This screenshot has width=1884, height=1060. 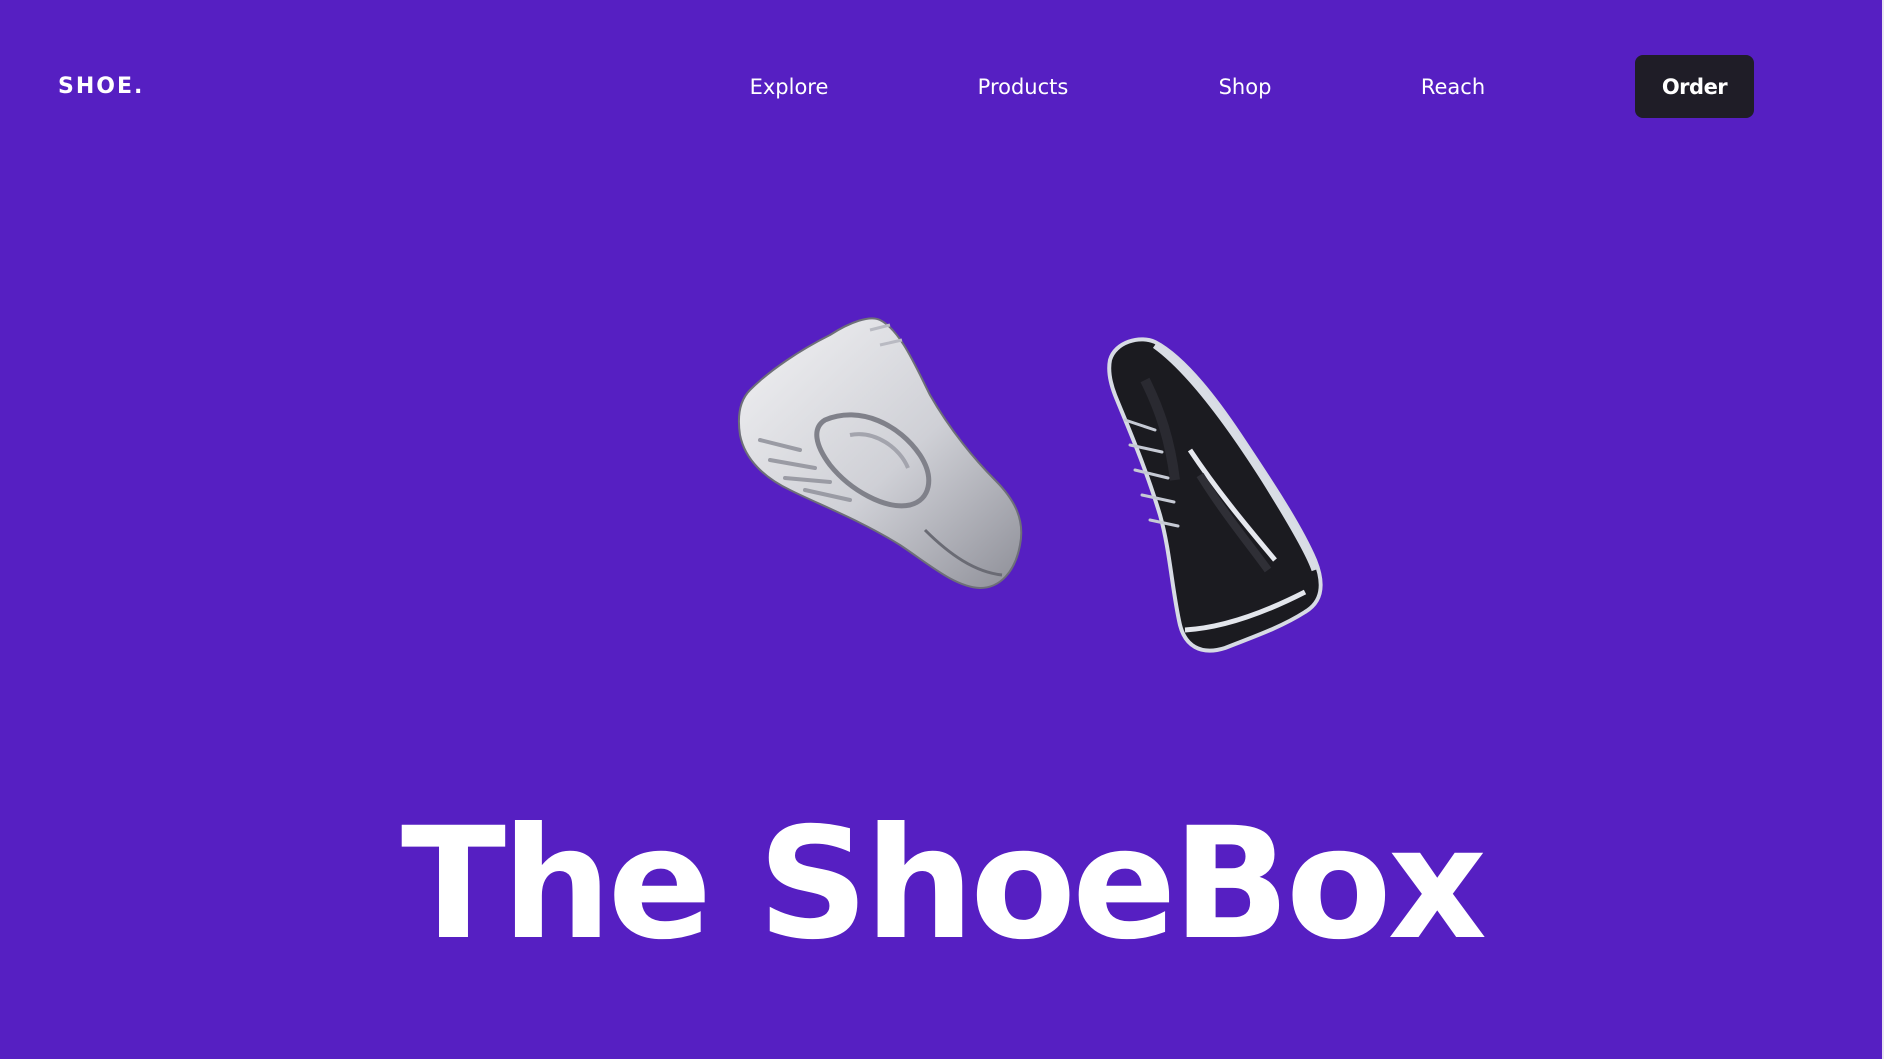 I want to click on nav-link-reach: Reach, so click(x=1453, y=87).